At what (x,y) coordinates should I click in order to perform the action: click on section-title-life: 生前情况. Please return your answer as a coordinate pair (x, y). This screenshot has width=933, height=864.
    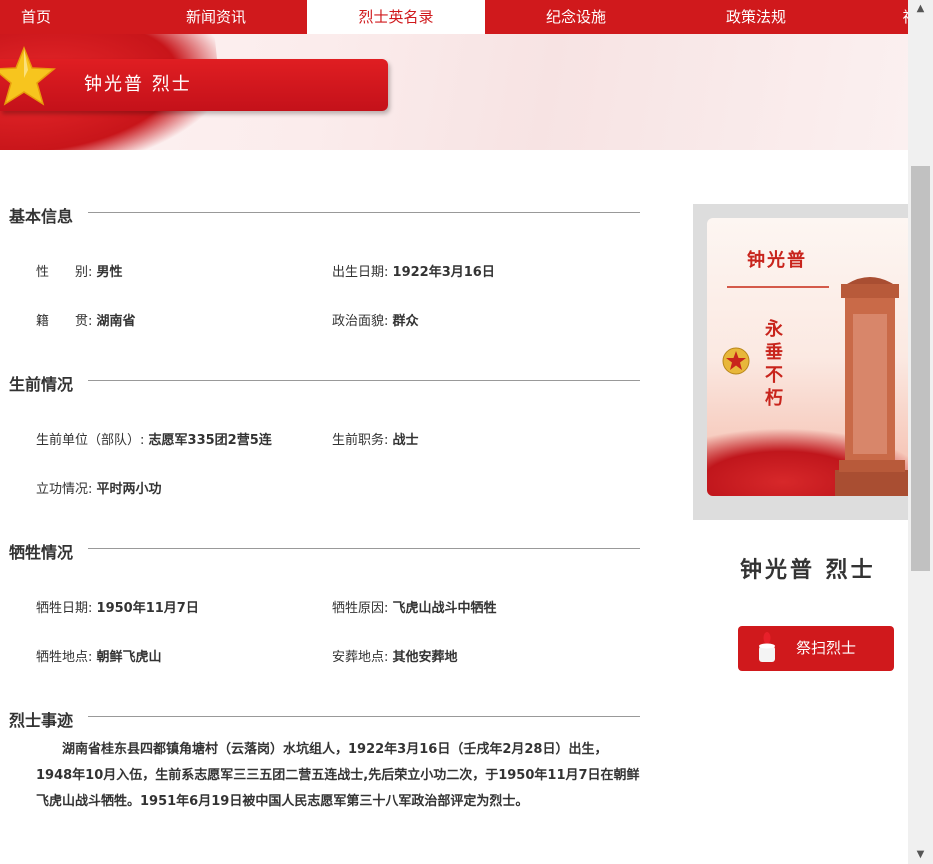
    Looking at the image, I should click on (41, 384).